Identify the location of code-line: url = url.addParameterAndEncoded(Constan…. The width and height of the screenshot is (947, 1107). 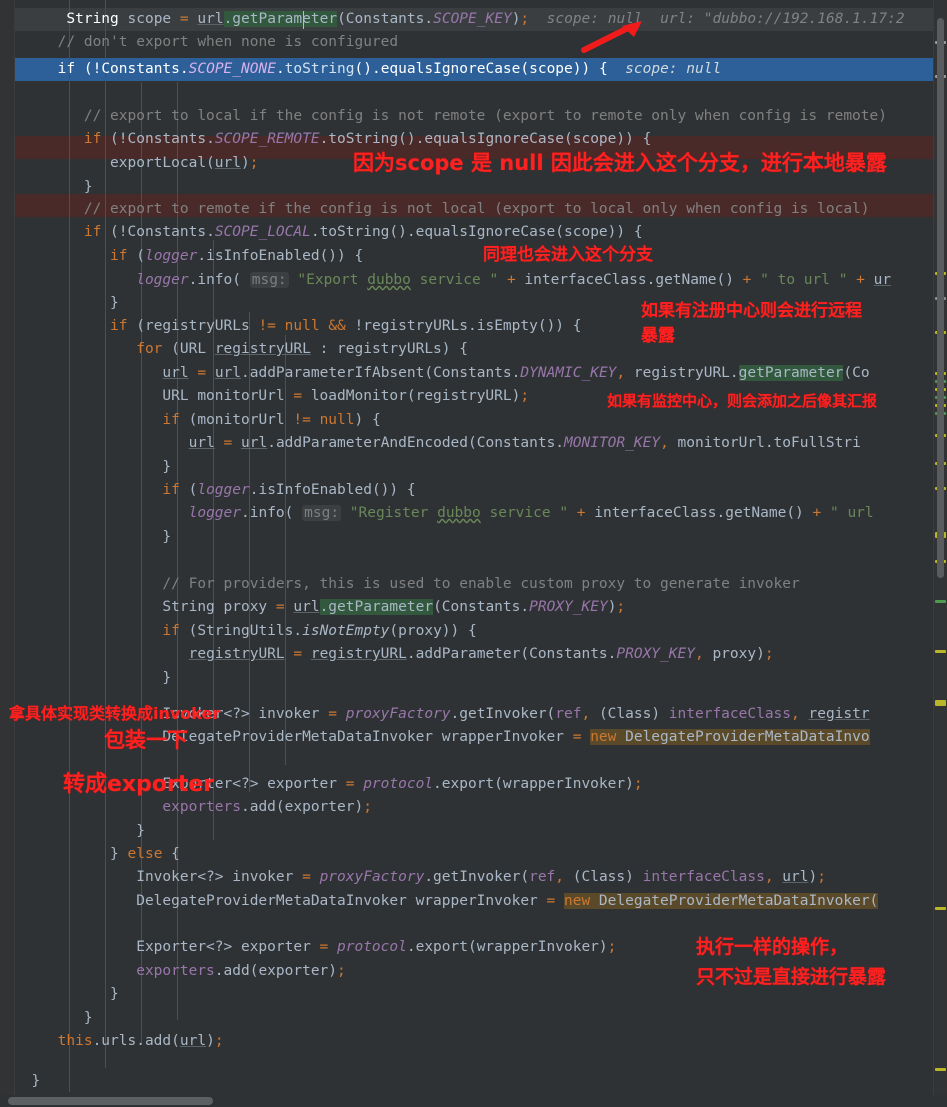
(473, 443).